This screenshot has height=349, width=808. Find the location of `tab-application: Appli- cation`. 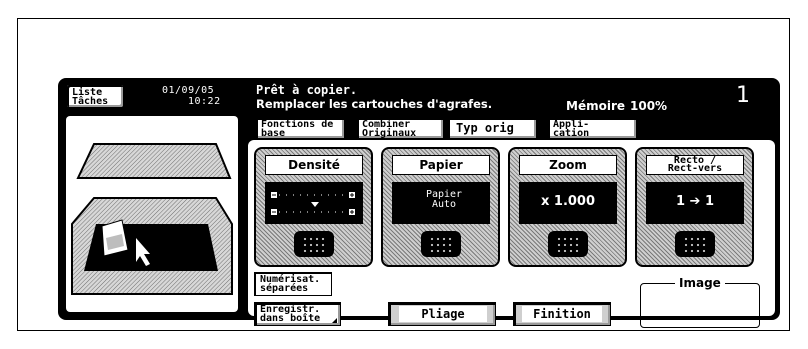

tab-application: Appli- cation is located at coordinates (592, 128).